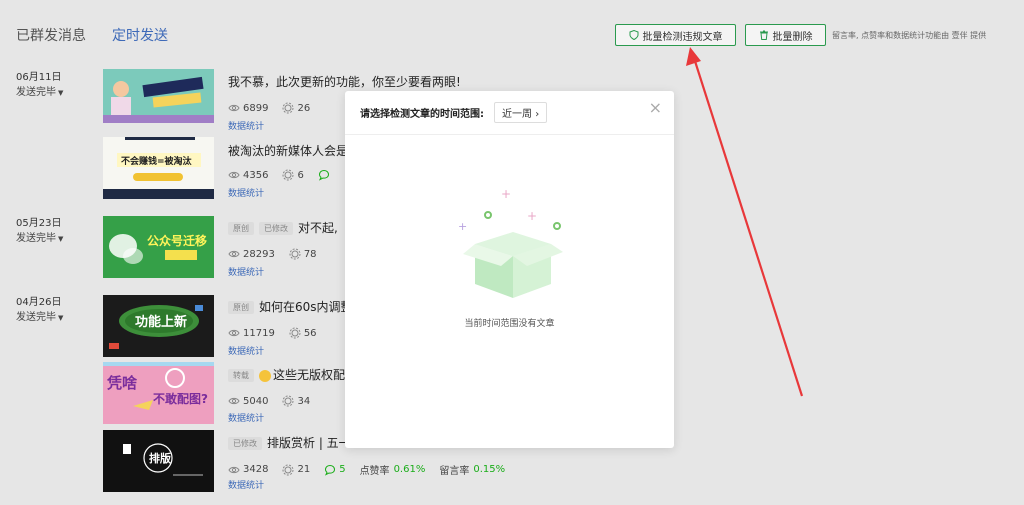 This screenshot has height=505, width=1024. What do you see at coordinates (256, 108) in the screenshot?
I see `view-count: 6899` at bounding box center [256, 108].